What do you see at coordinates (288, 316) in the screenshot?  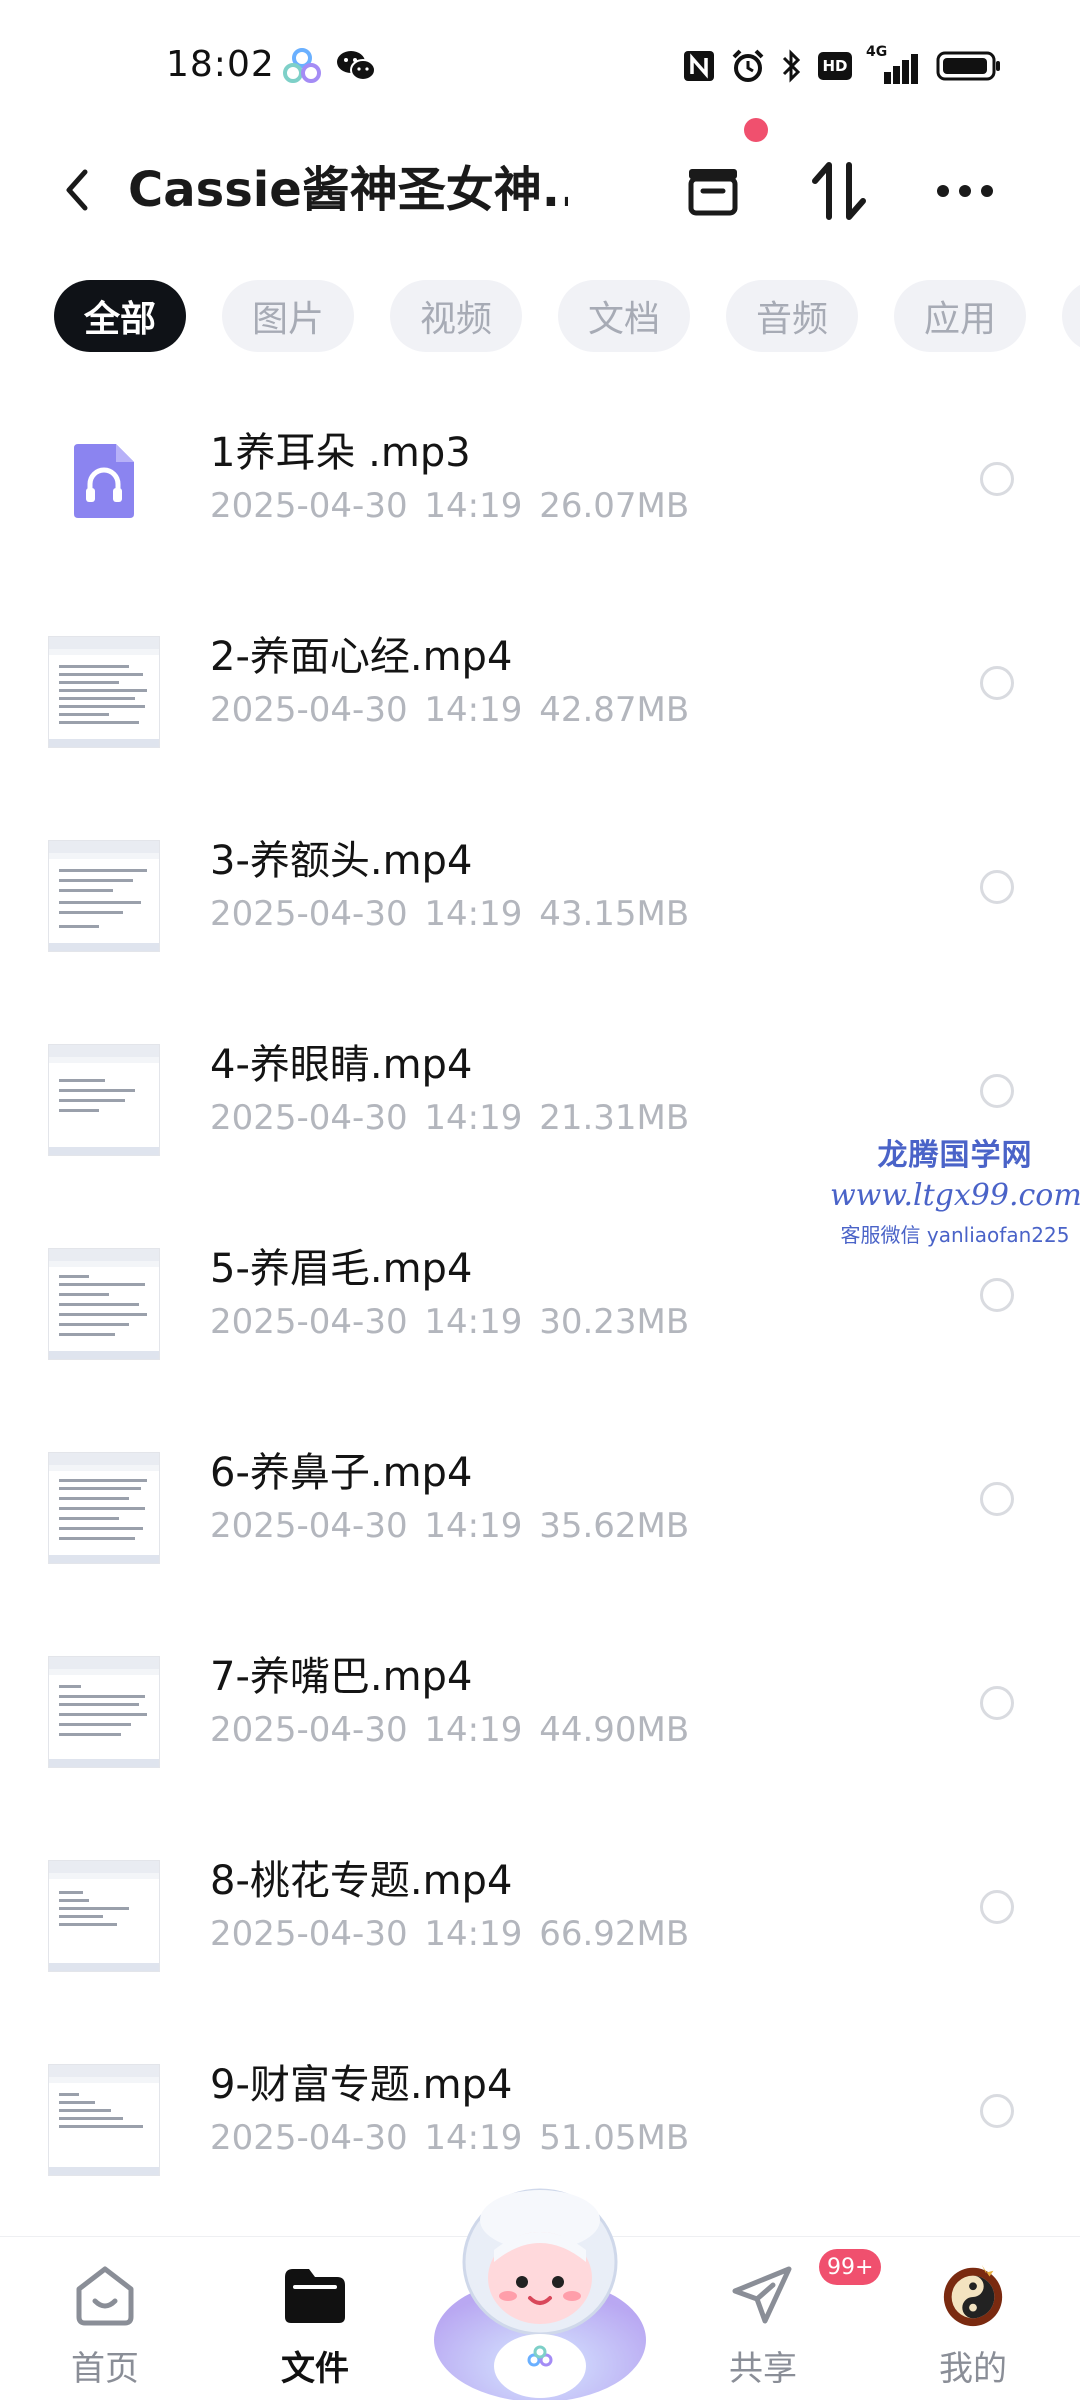 I see `tab-images: 图片` at bounding box center [288, 316].